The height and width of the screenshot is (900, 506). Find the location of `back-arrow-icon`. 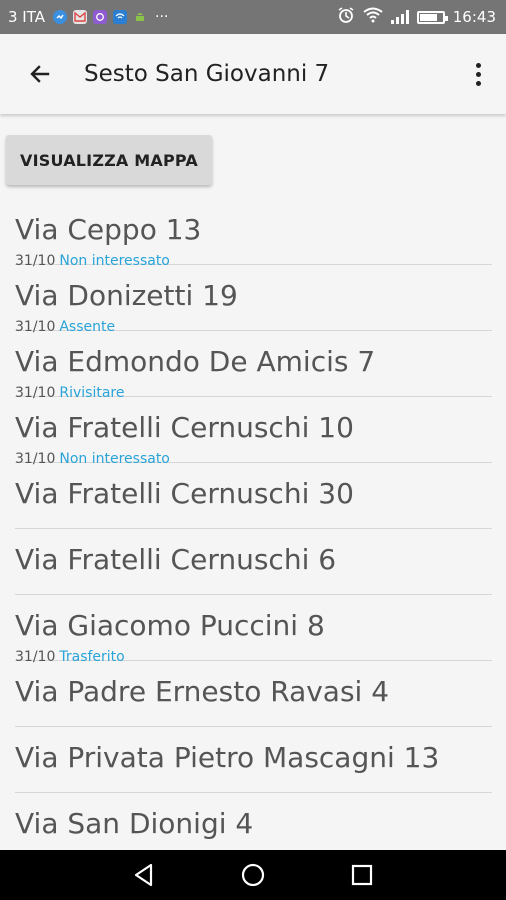

back-arrow-icon is located at coordinates (40, 74).